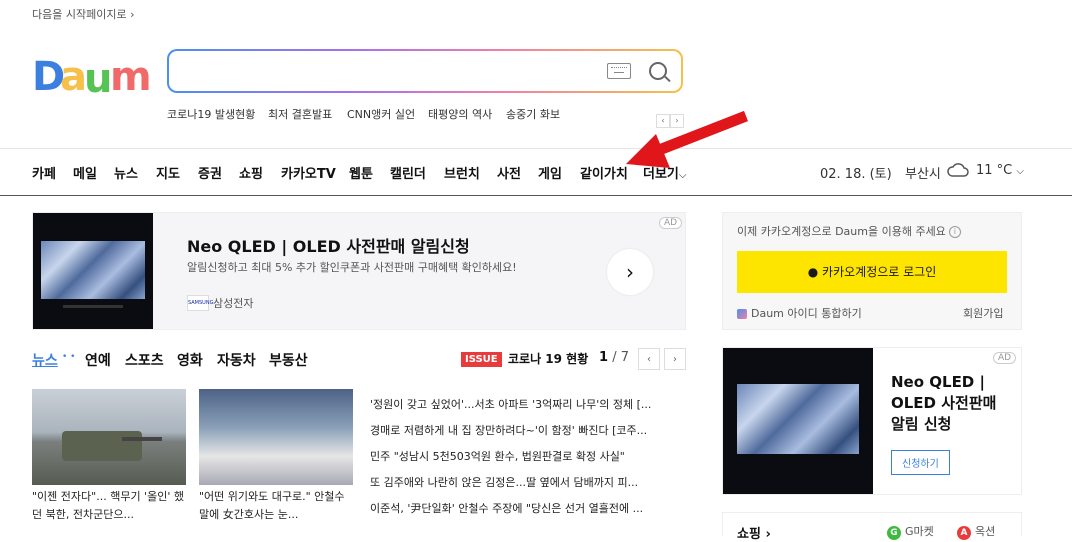 Image resolution: width=1072 pixels, height=542 pixels. Describe the element at coordinates (1020, 171) in the screenshot. I see `chevron-down-icon: ⌵` at that location.